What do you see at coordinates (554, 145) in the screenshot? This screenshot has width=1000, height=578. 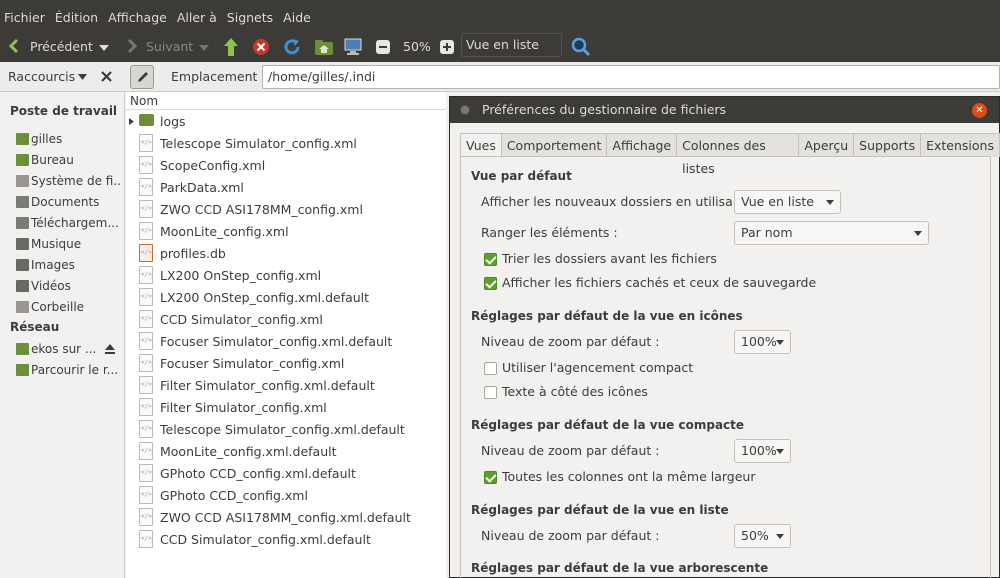 I see `tab-behavior: Comportement` at bounding box center [554, 145].